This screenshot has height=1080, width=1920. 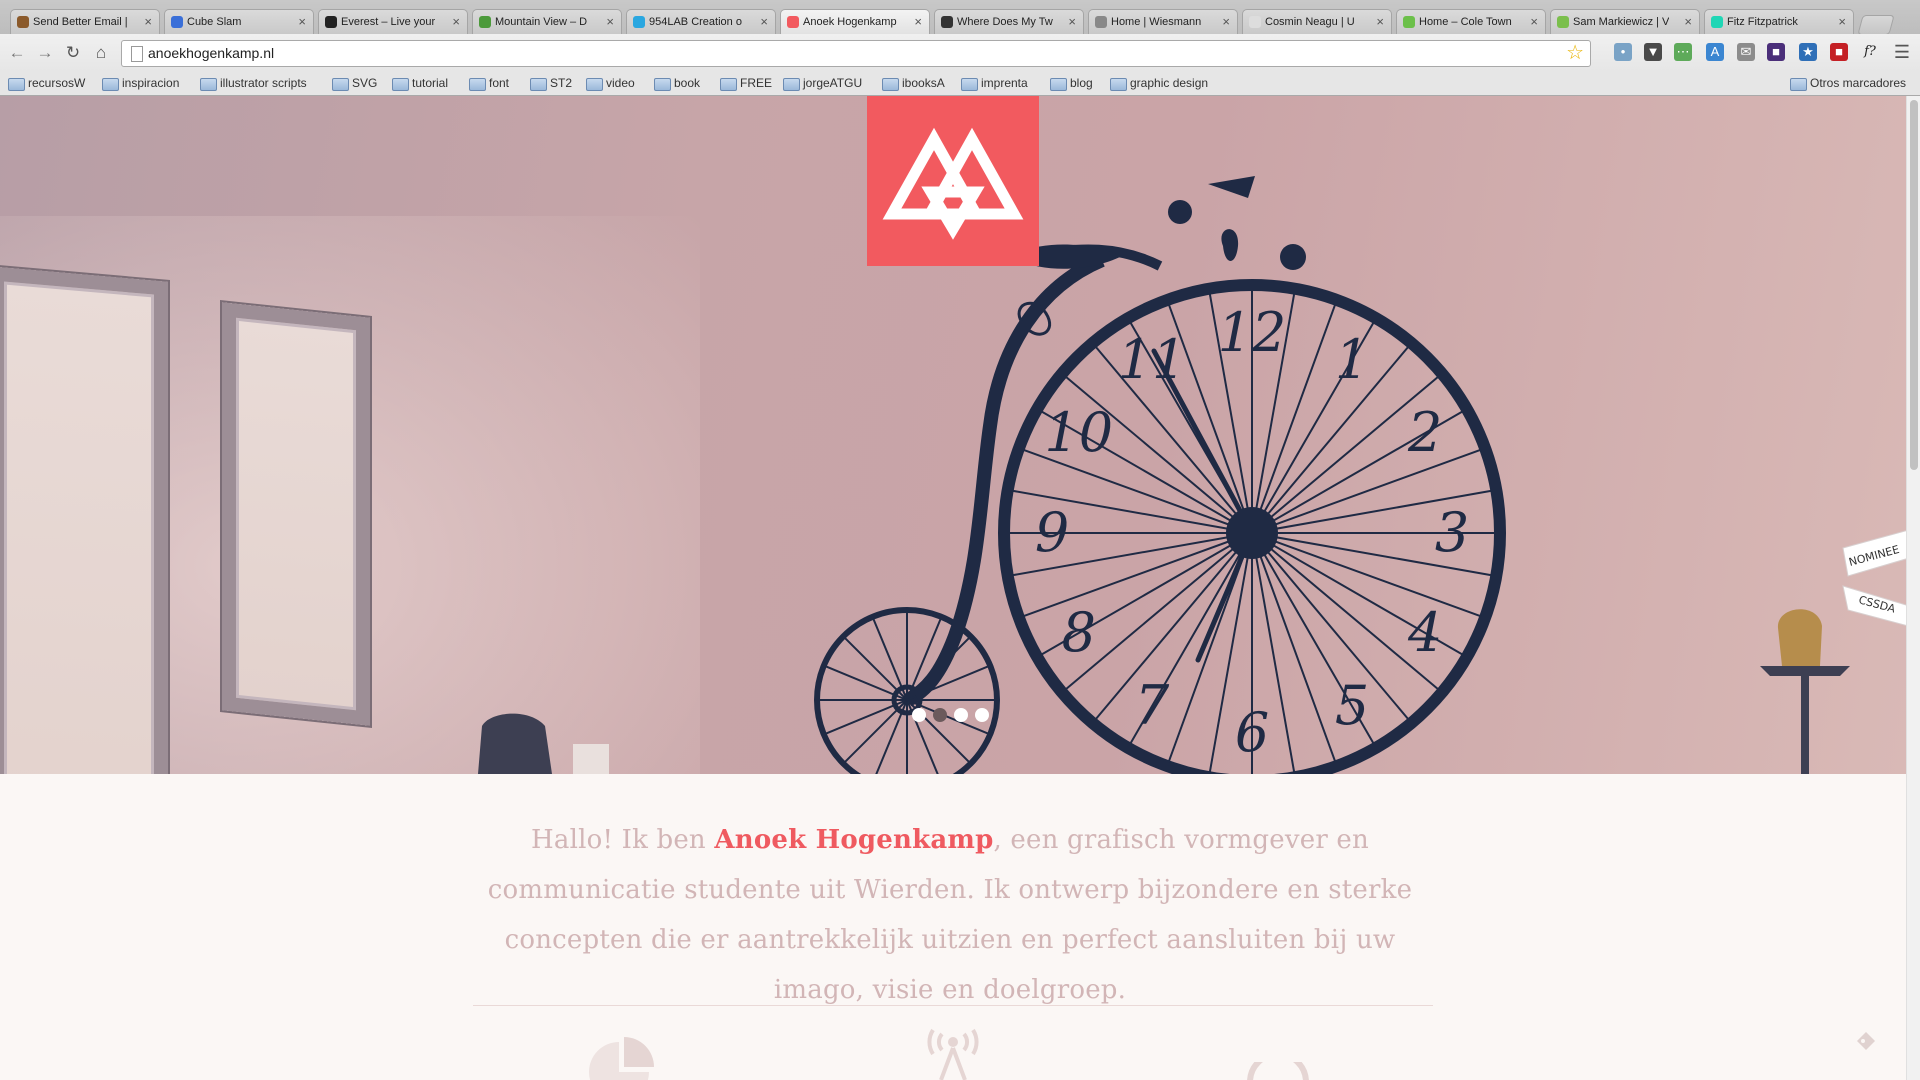 I want to click on scrollbar-thumb, so click(x=1914, y=285).